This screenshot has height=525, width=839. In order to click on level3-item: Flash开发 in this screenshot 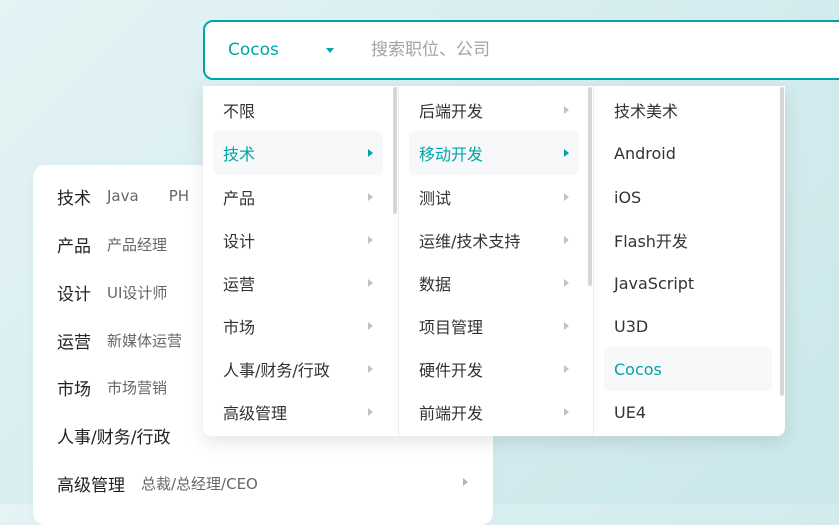, I will do `click(688, 240)`.